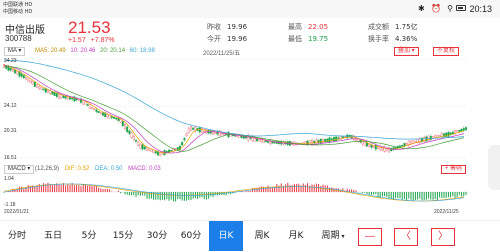  Describe the element at coordinates (370, 237) in the screenshot. I see `zoom-out-button: —` at that location.